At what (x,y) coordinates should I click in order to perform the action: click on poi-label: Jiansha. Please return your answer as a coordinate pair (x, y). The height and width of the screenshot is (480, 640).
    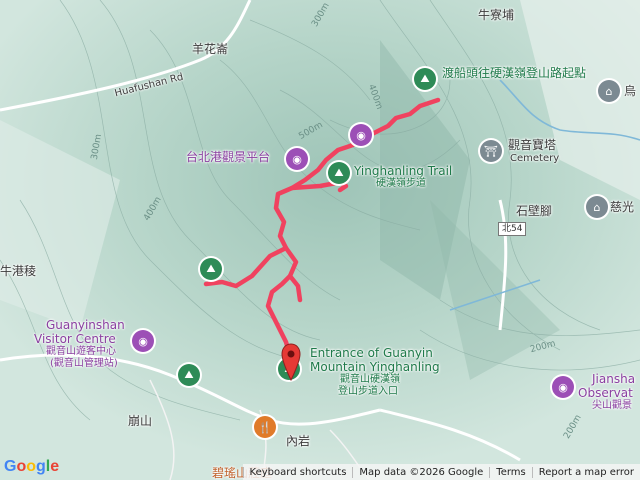
    Looking at the image, I should click on (614, 379).